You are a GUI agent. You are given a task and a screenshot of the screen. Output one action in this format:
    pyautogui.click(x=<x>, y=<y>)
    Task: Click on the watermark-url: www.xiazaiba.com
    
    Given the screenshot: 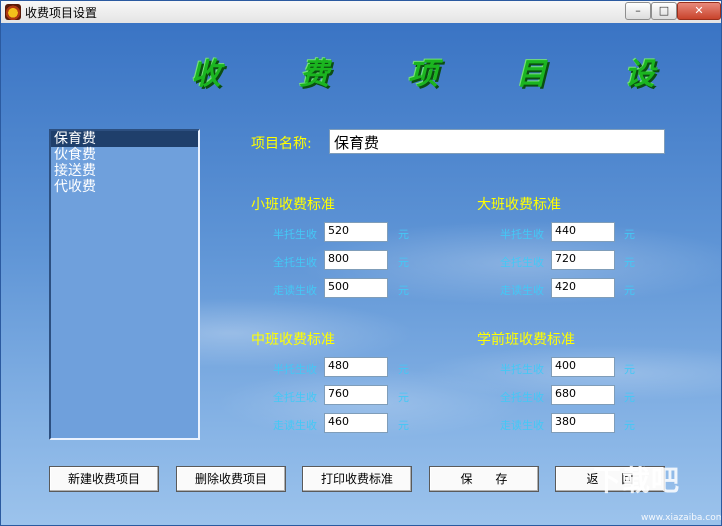 What is the action you would take?
    pyautogui.click(x=681, y=518)
    